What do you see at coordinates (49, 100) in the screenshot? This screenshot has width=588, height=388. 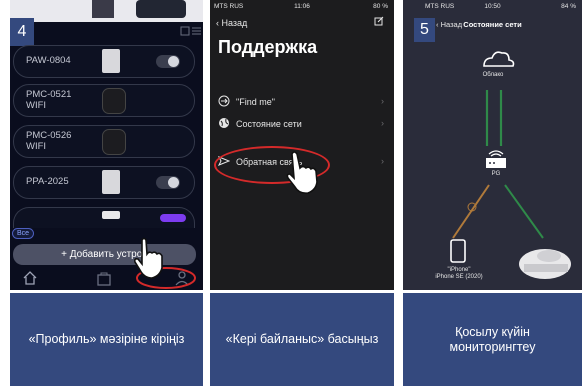 I see `device-name: PMC-0521 WIFI` at bounding box center [49, 100].